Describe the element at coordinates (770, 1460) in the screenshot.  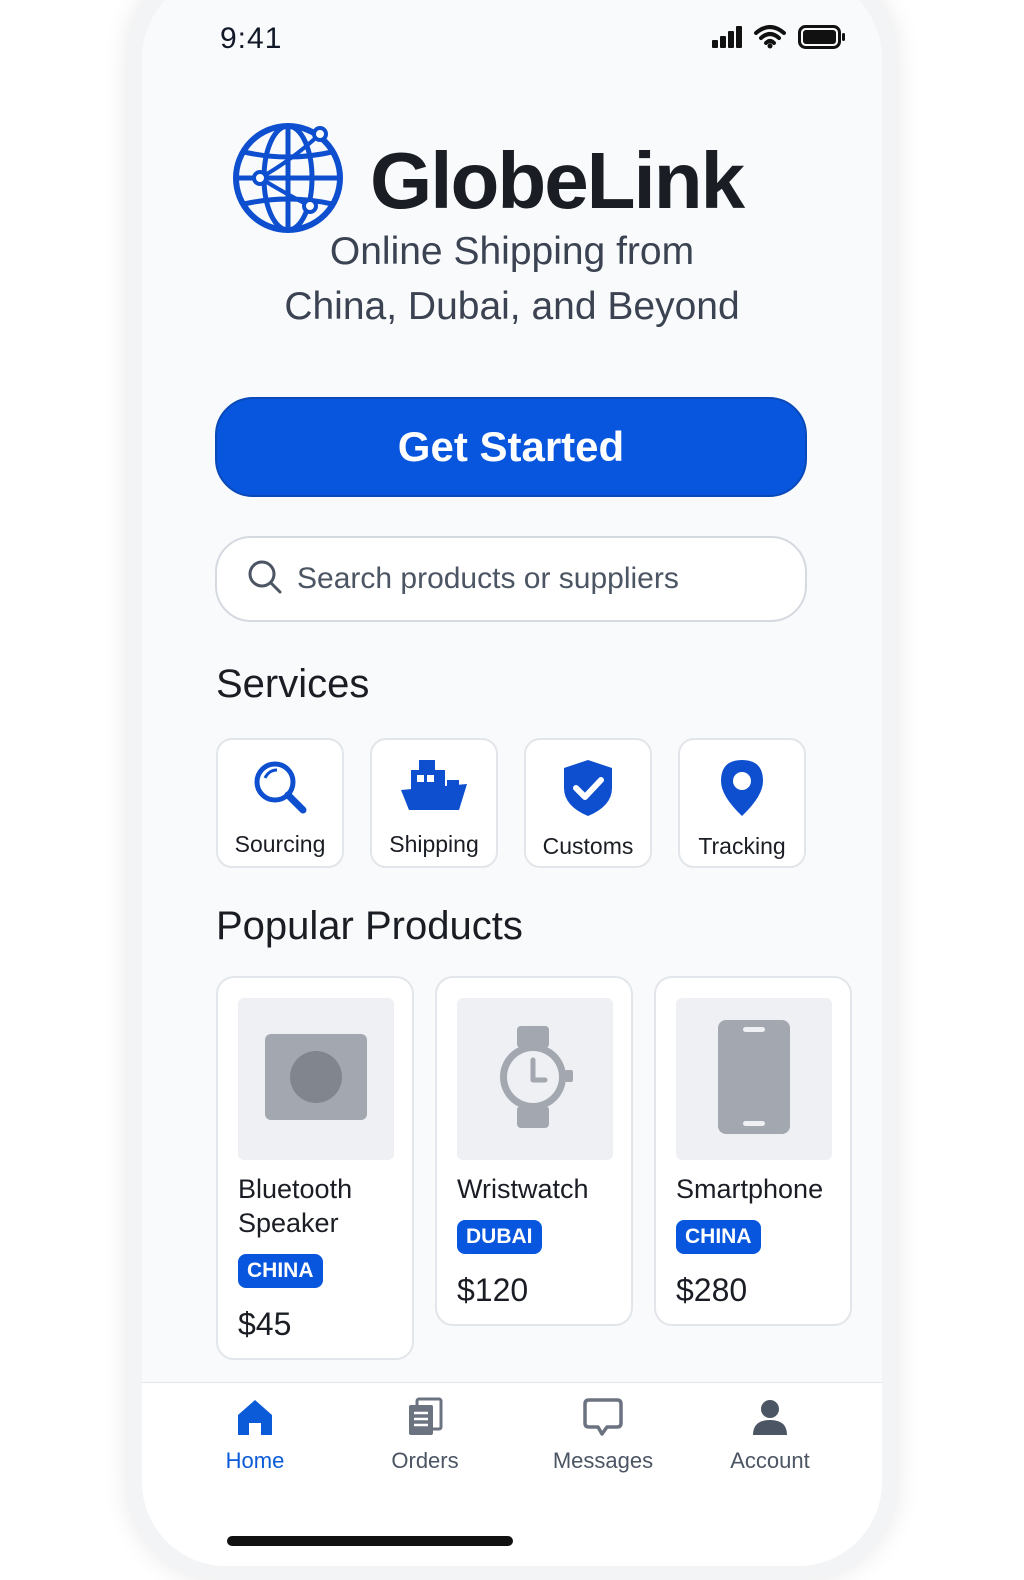
I see `tab-label: Account` at that location.